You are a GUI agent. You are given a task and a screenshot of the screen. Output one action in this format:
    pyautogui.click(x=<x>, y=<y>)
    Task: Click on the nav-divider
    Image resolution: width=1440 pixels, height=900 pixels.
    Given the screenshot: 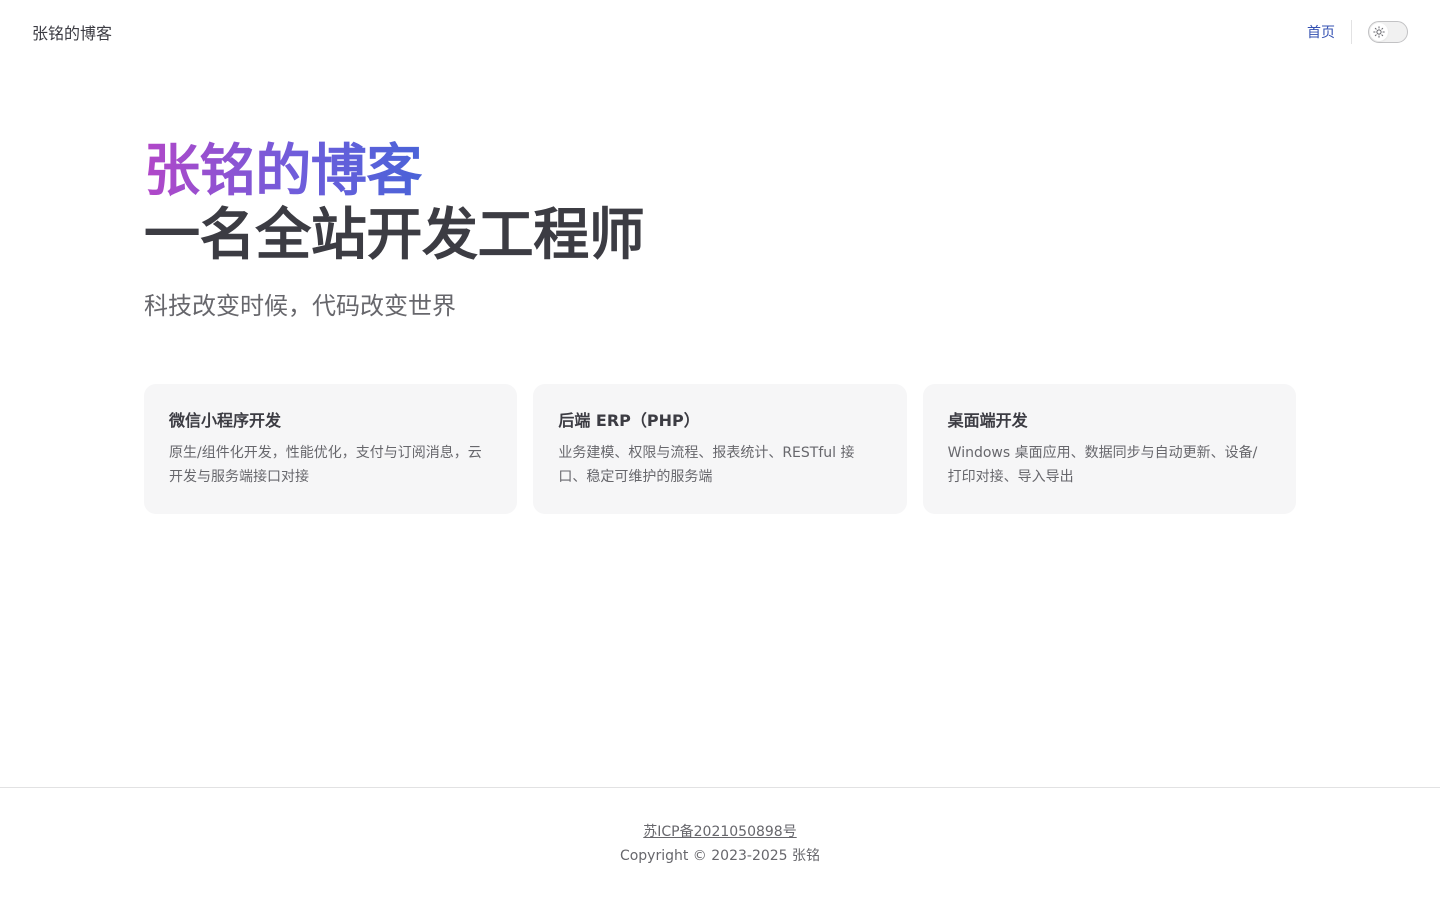 What is the action you would take?
    pyautogui.click(x=1351, y=32)
    